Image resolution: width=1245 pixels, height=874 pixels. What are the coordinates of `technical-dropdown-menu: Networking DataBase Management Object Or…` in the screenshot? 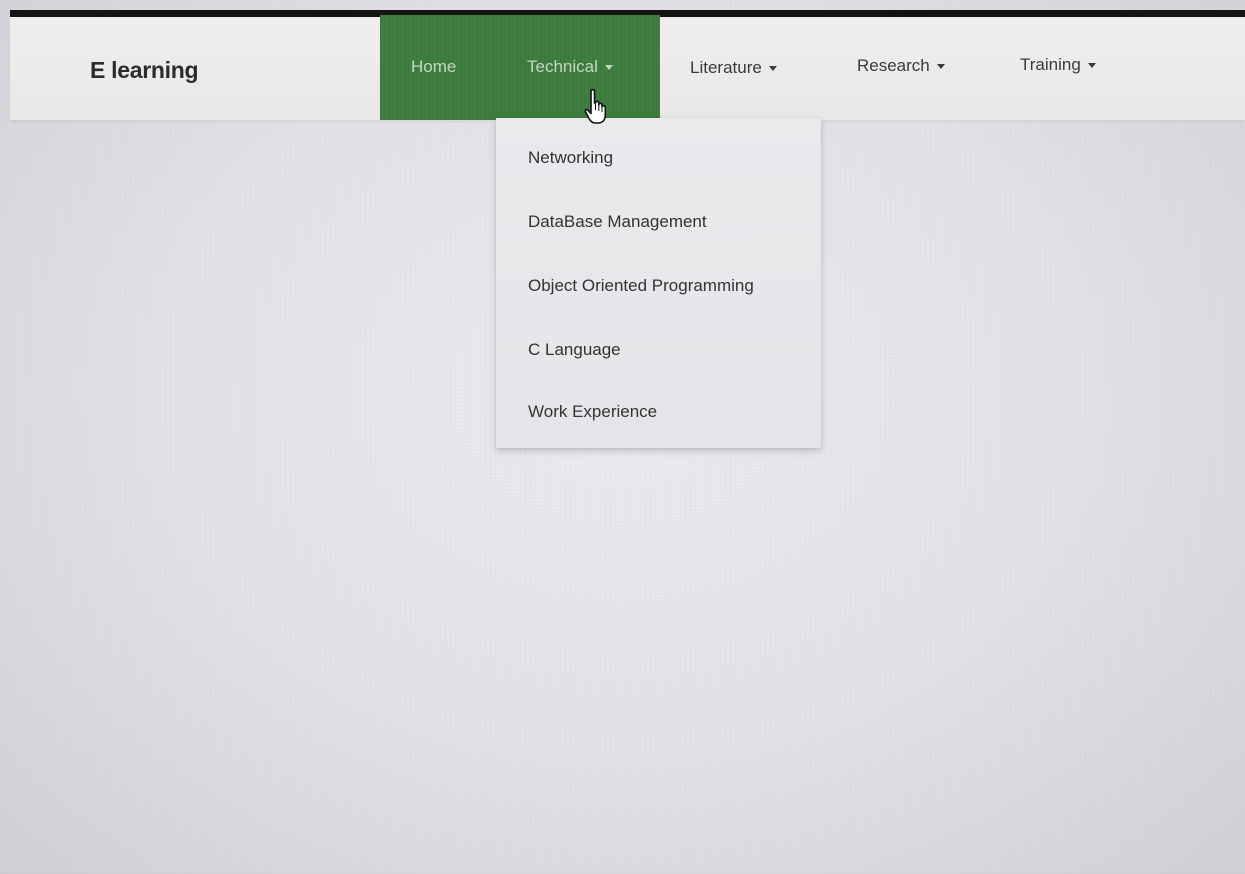 It's located at (658, 283).